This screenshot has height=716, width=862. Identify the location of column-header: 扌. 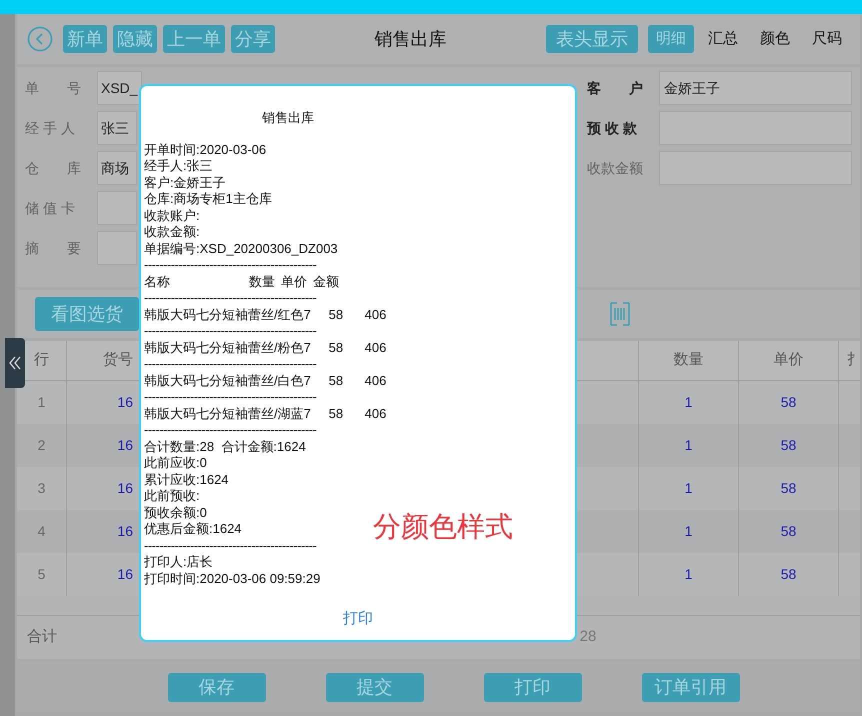
(849, 360).